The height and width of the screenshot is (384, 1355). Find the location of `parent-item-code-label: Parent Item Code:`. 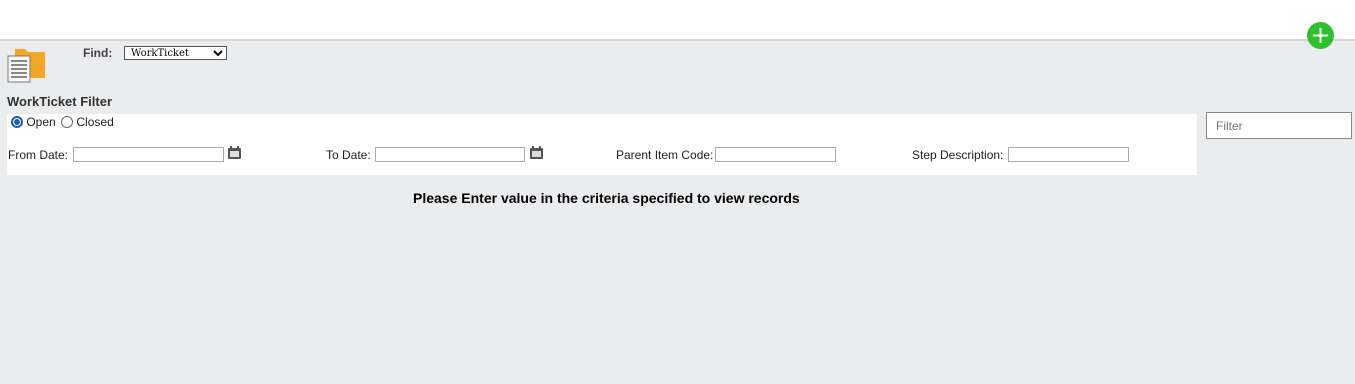

parent-item-code-label: Parent Item Code: is located at coordinates (665, 155).